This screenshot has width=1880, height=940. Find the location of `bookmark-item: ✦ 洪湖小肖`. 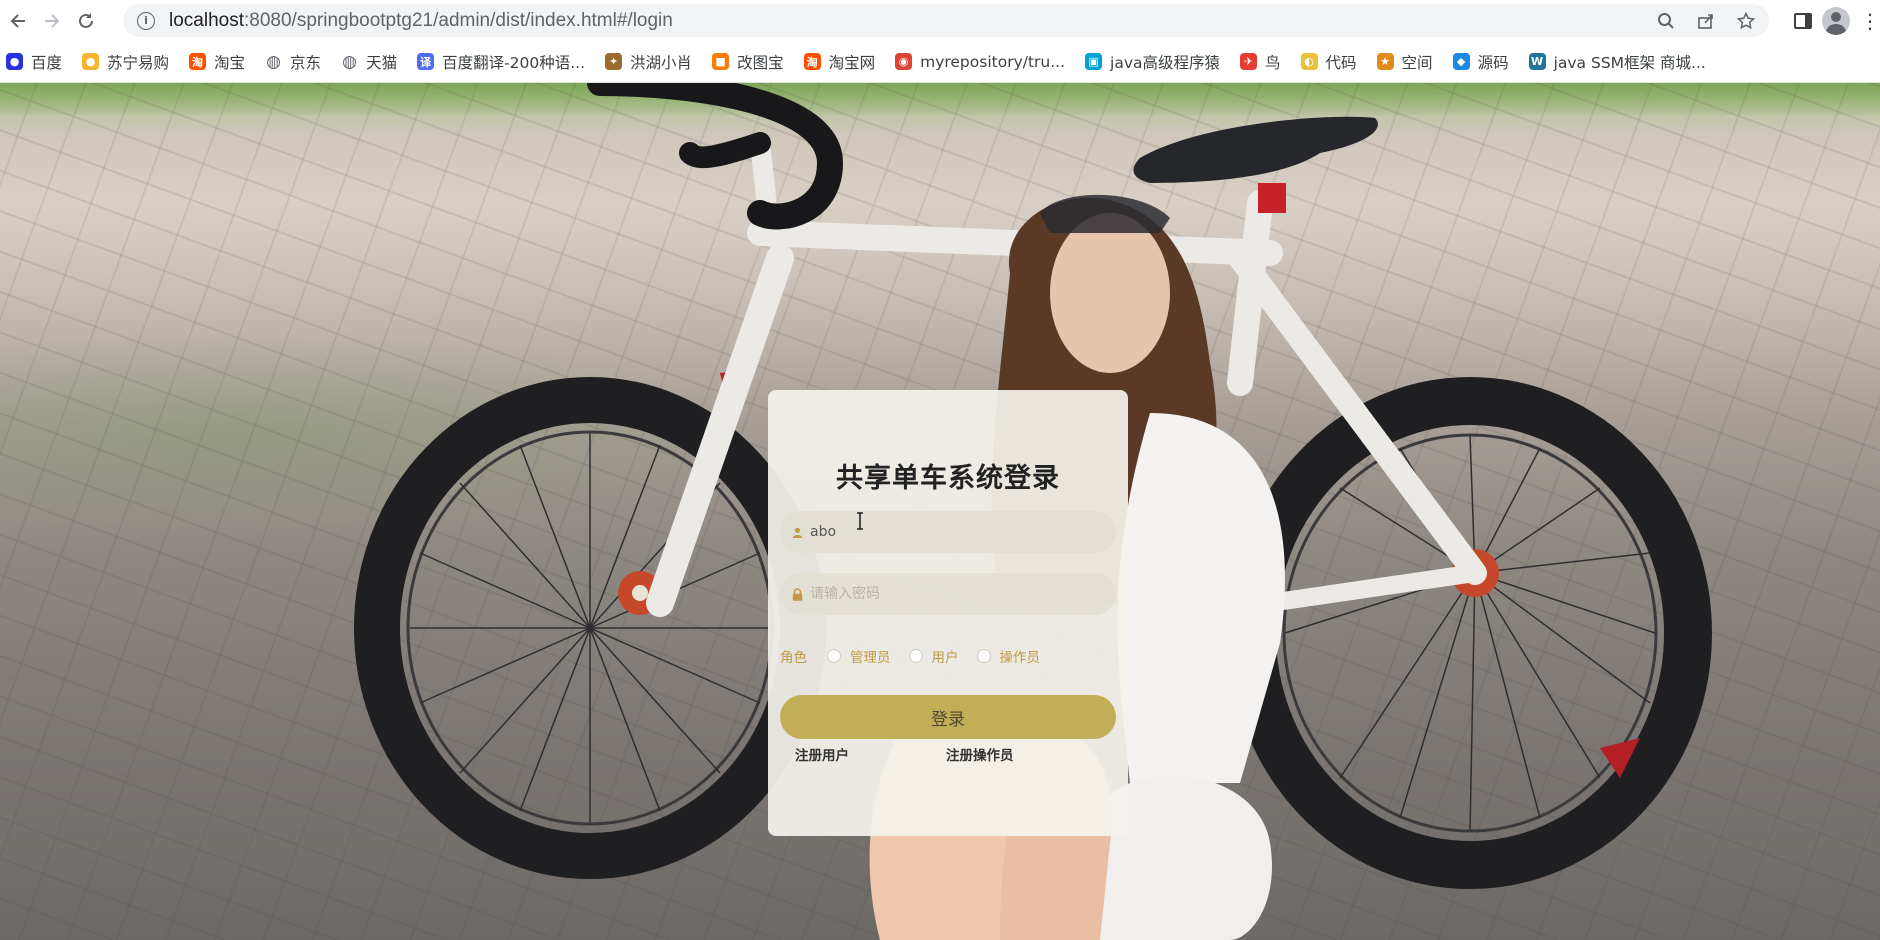

bookmark-item: ✦ 洪湖小肖 is located at coordinates (648, 62).